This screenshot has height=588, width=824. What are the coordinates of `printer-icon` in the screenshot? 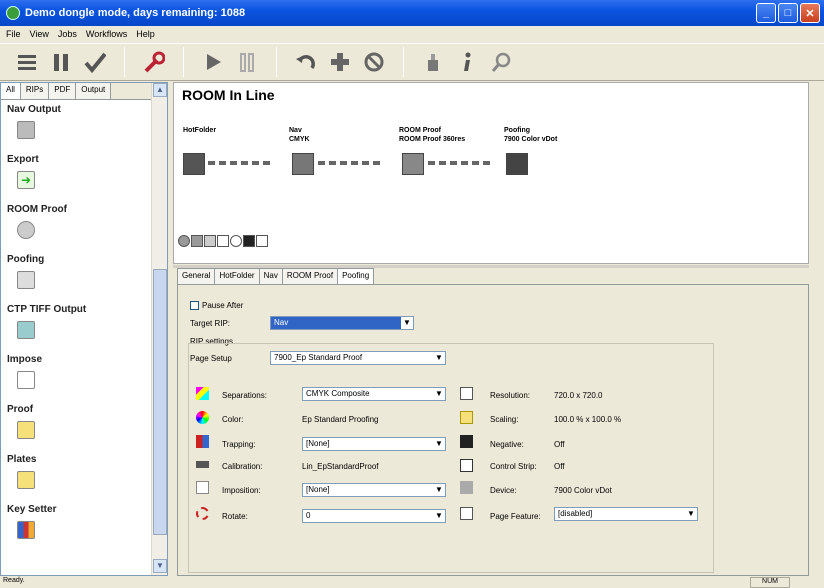 It's located at (26, 280).